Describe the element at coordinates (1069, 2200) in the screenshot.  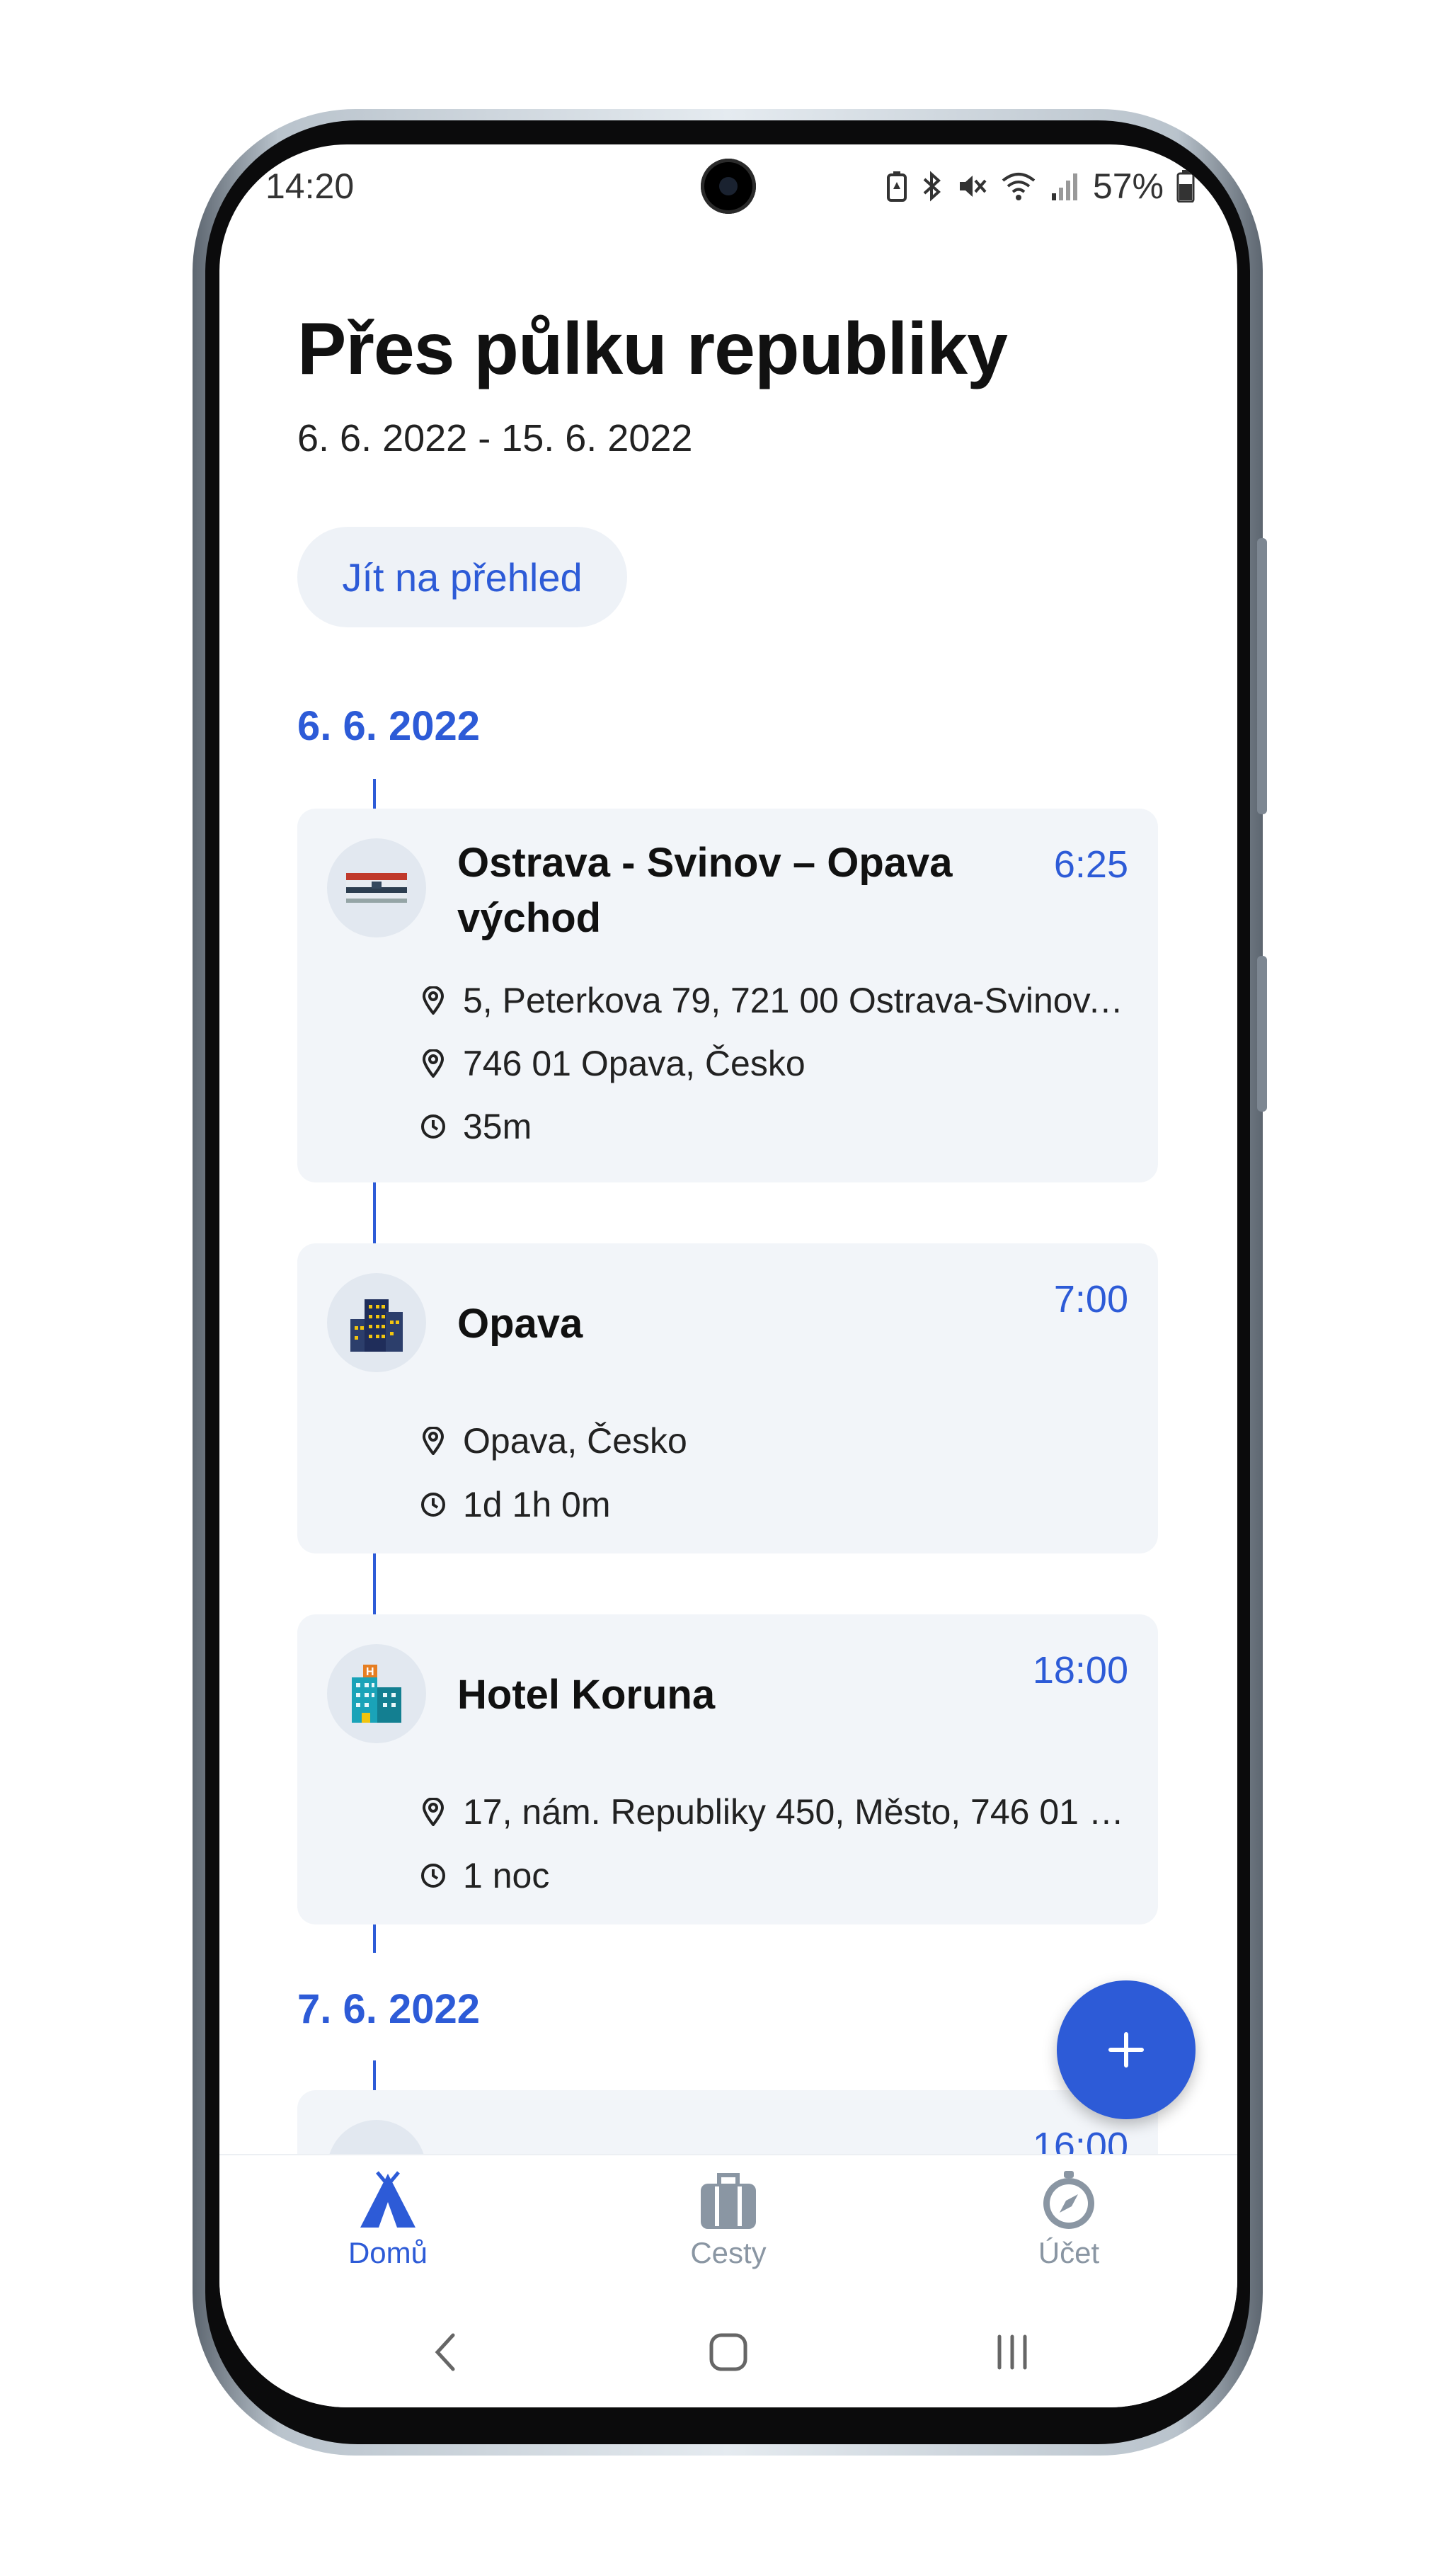
I see `compass-icon` at that location.